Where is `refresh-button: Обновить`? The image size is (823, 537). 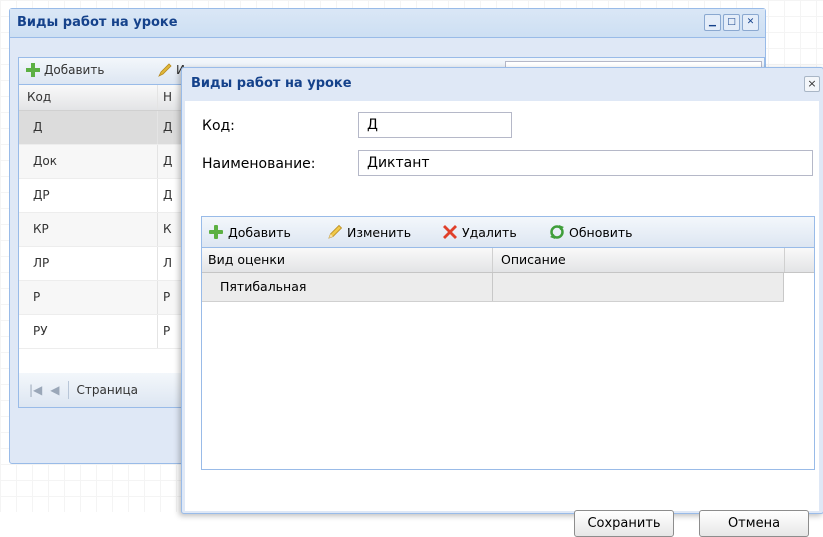
refresh-button: Обновить is located at coordinates (591, 232).